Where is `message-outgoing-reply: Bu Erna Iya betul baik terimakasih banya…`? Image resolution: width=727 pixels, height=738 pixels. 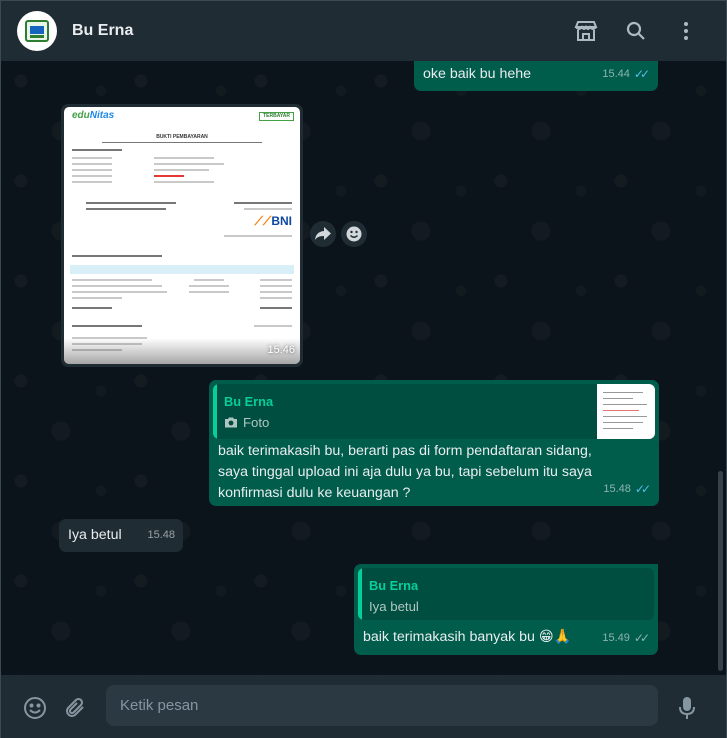 message-outgoing-reply: Bu Erna Iya betul baik terimakasih banya… is located at coordinates (506, 609).